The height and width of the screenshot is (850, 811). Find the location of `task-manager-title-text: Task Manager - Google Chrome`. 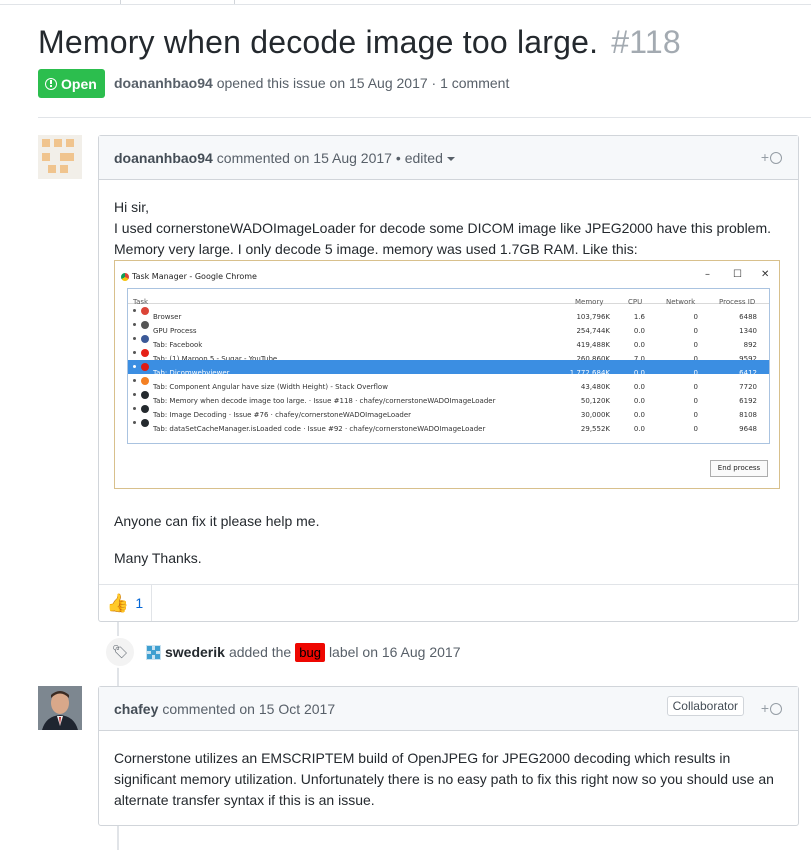

task-manager-title-text: Task Manager - Google Chrome is located at coordinates (194, 276).